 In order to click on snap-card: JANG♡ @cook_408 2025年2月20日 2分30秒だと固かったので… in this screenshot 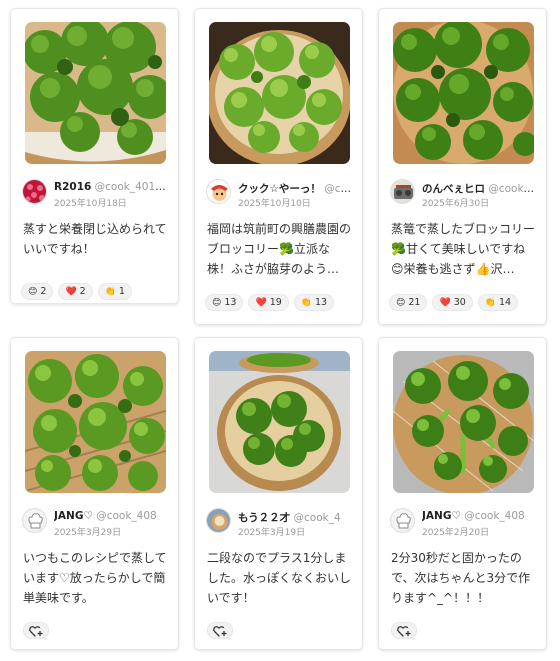, I will do `click(462, 493)`.